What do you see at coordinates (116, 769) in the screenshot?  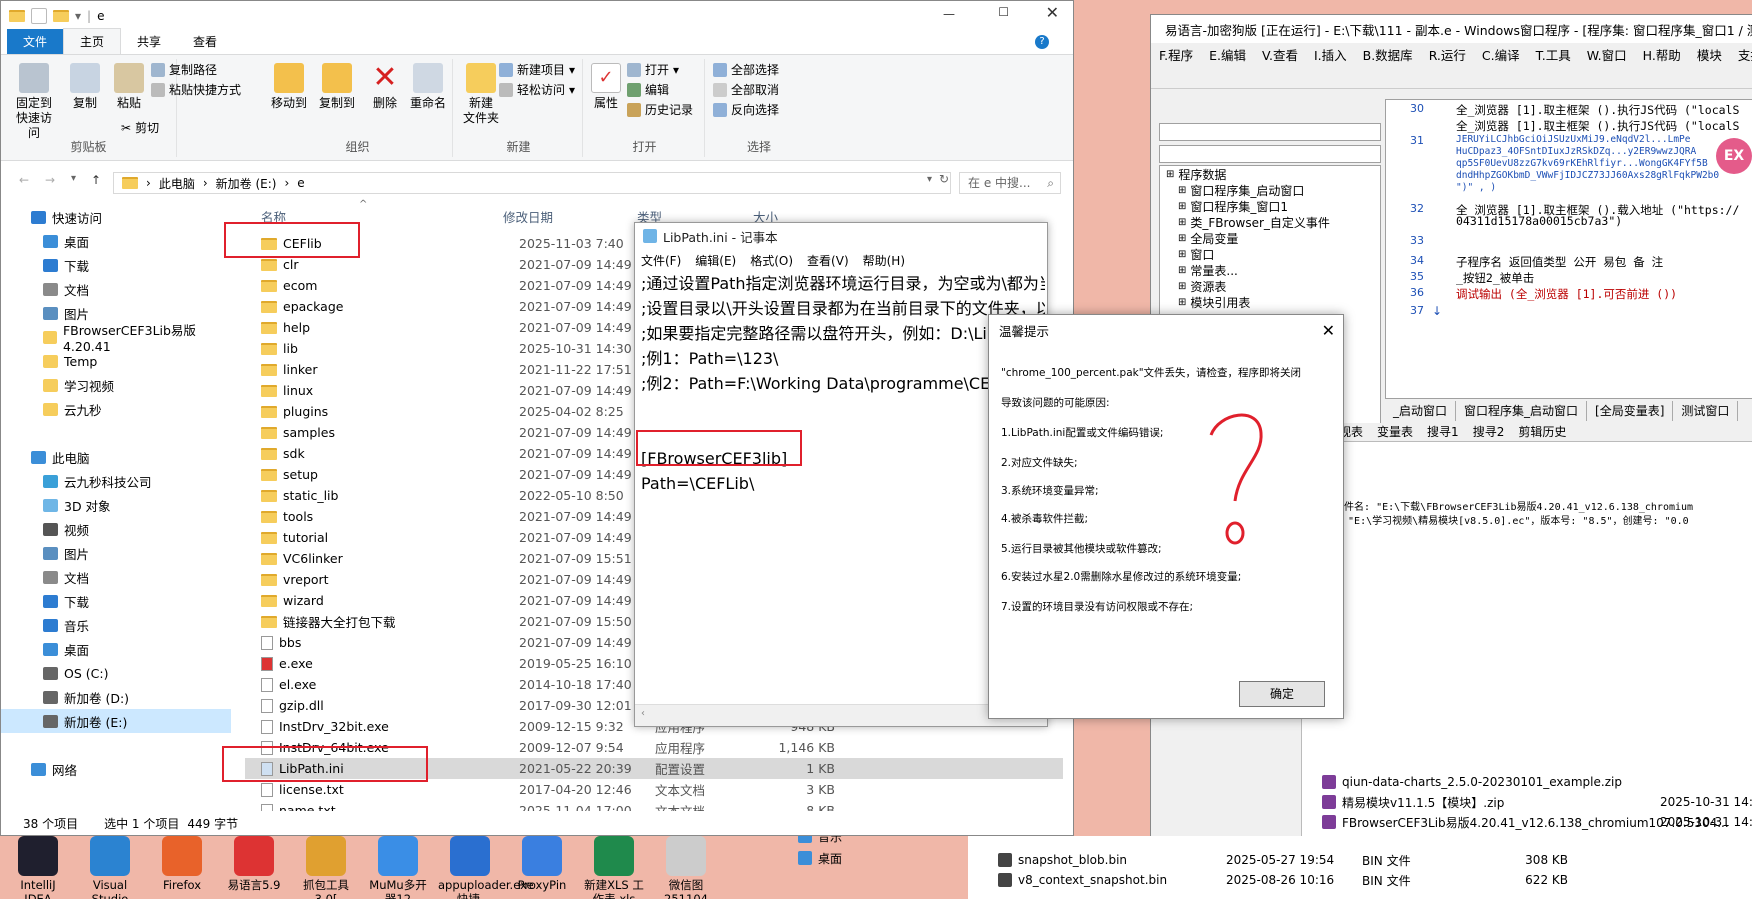 I see `nav-item: 网络` at bounding box center [116, 769].